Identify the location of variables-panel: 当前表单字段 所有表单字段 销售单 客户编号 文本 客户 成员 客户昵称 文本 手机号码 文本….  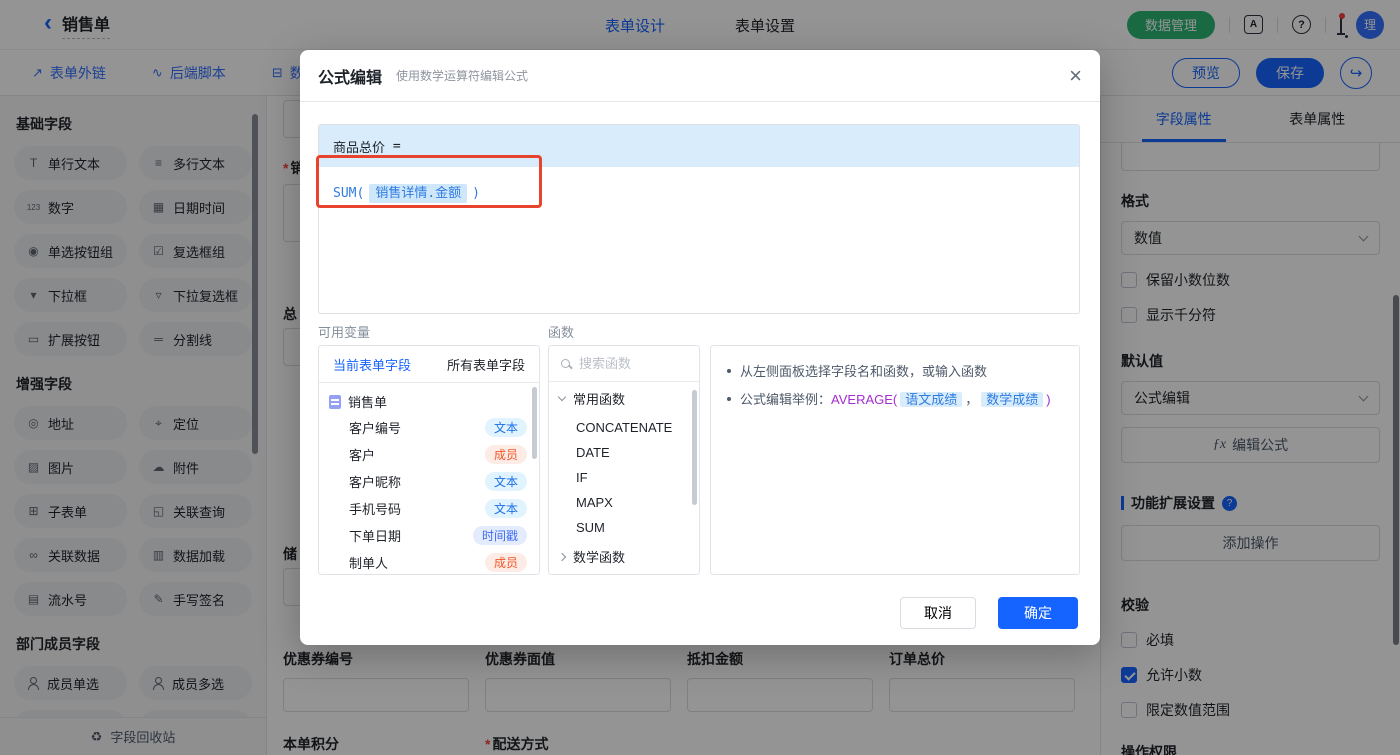
(429, 460).